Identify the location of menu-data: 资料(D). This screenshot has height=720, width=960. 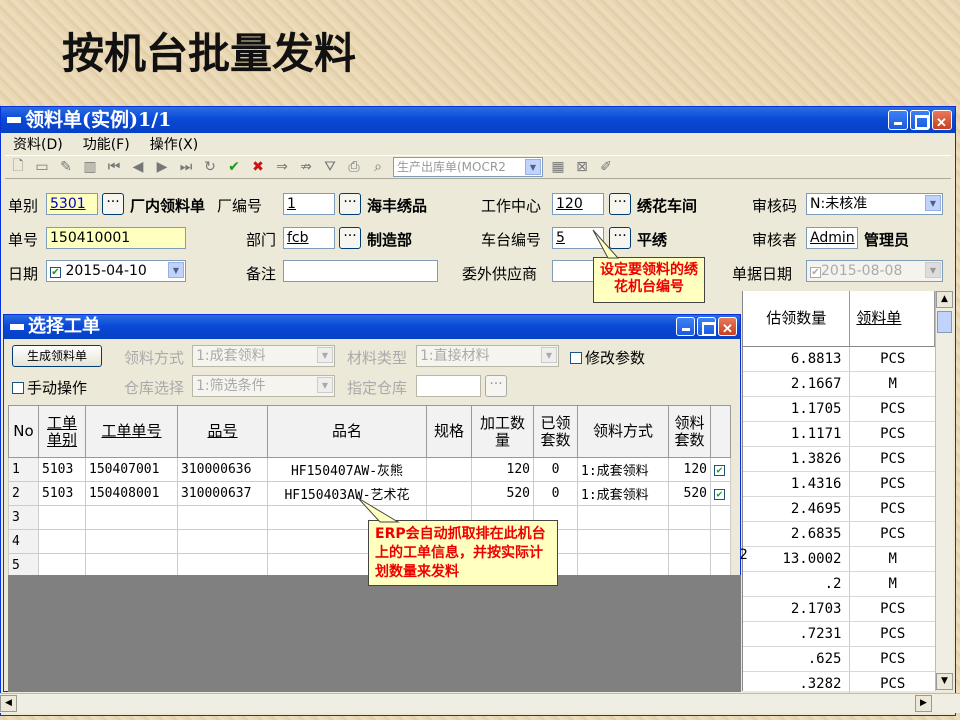
(38, 144).